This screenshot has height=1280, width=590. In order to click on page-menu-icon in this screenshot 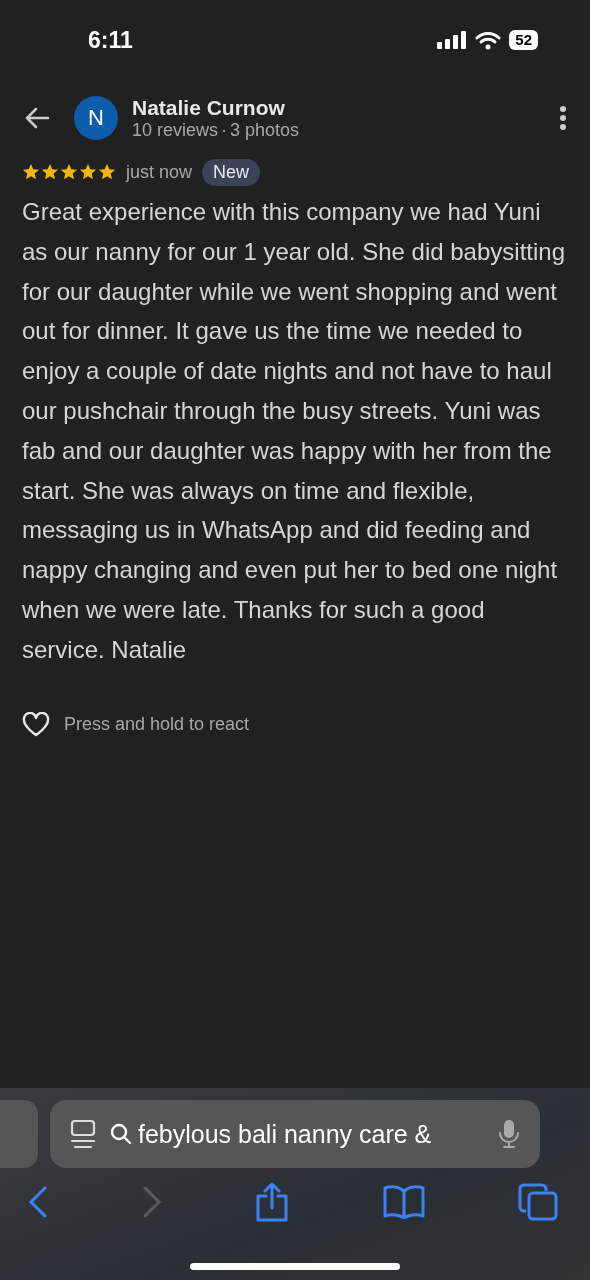, I will do `click(83, 1134)`.